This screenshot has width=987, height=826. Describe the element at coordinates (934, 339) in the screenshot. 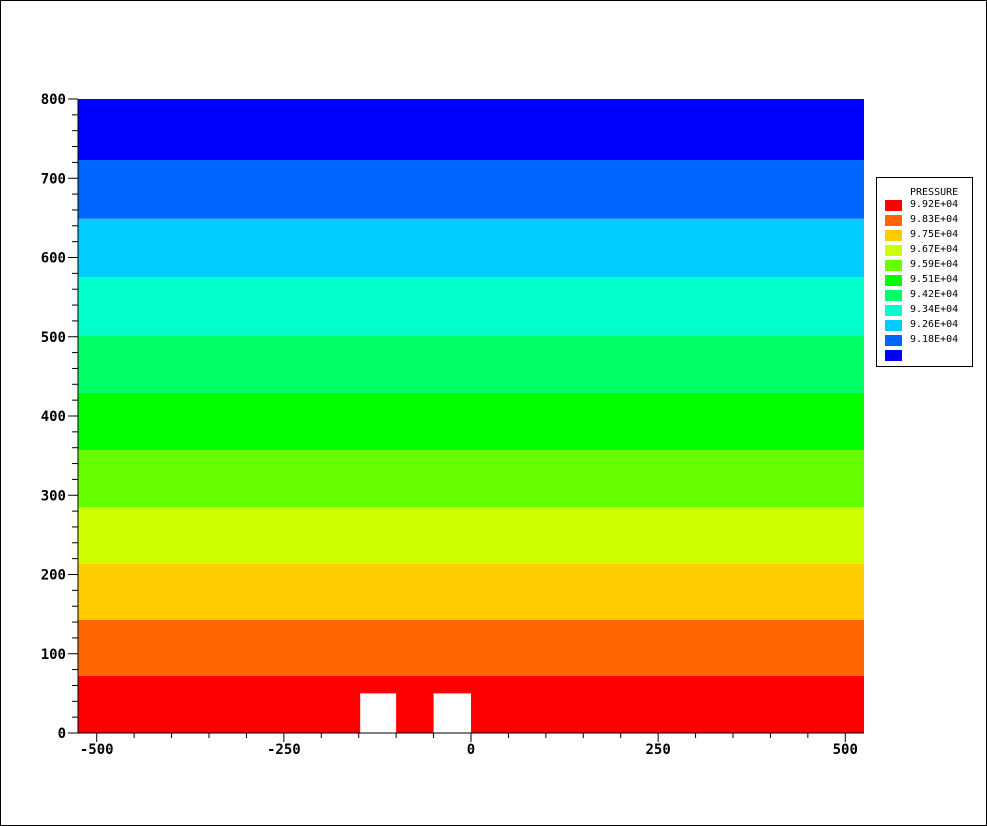

I see `legend-label: 9.18E+04` at that location.